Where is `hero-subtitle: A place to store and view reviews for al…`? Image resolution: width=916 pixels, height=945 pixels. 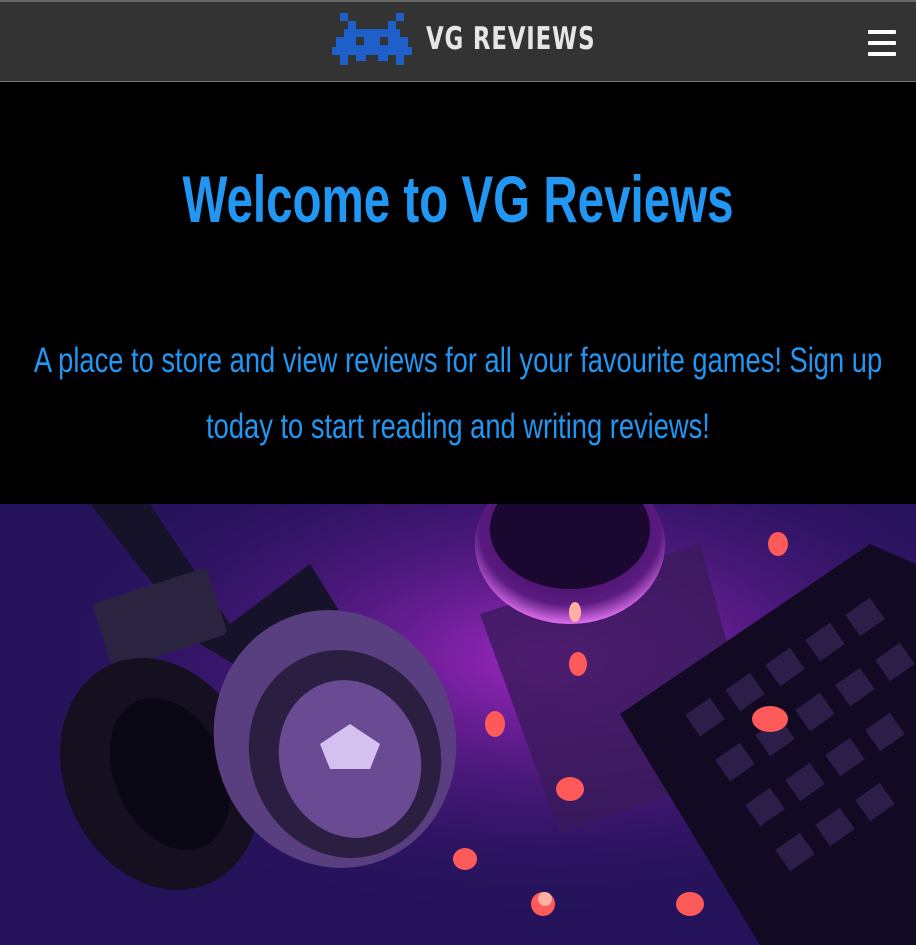 hero-subtitle: A place to store and view reviews for al… is located at coordinates (458, 393).